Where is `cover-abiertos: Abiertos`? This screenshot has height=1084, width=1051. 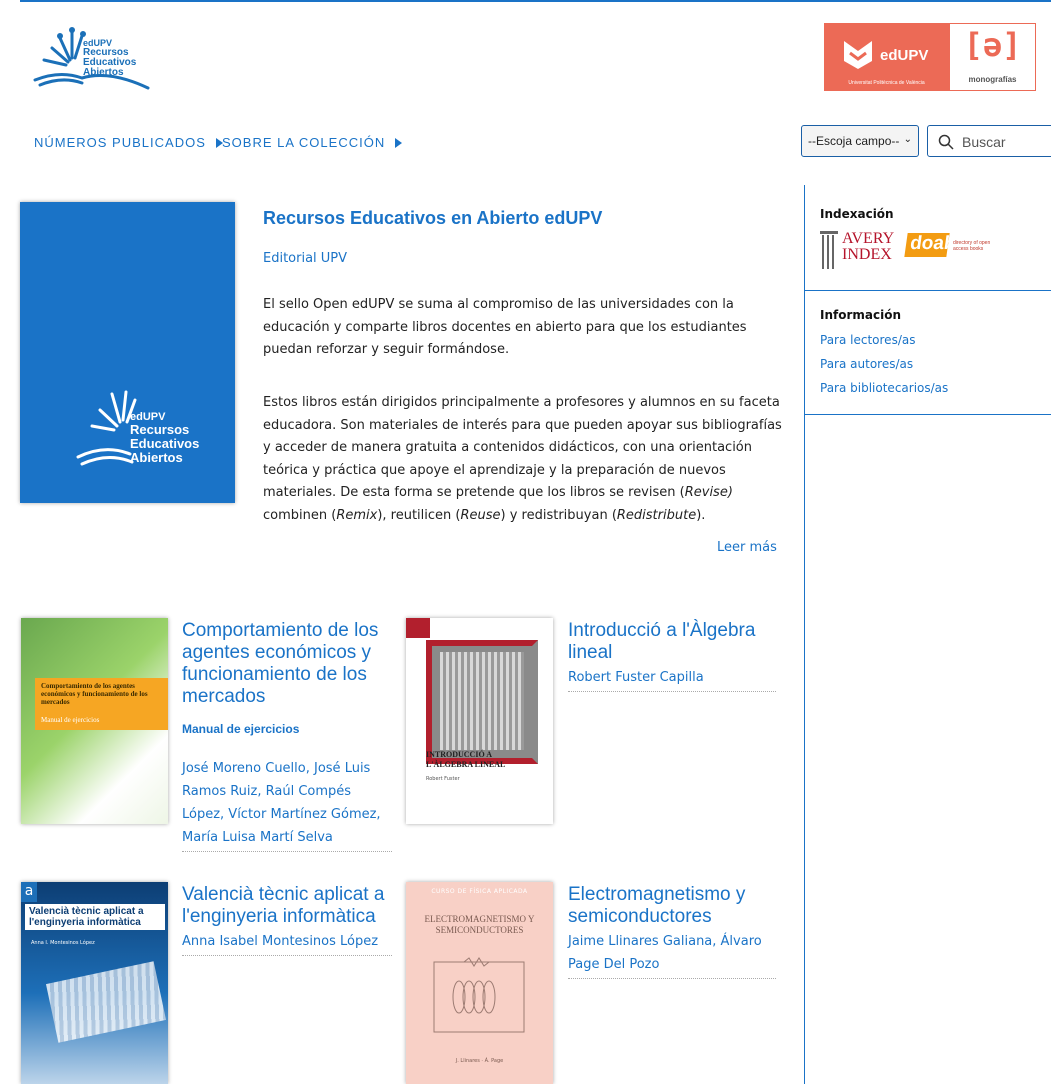
cover-abiertos: Abiertos is located at coordinates (156, 457).